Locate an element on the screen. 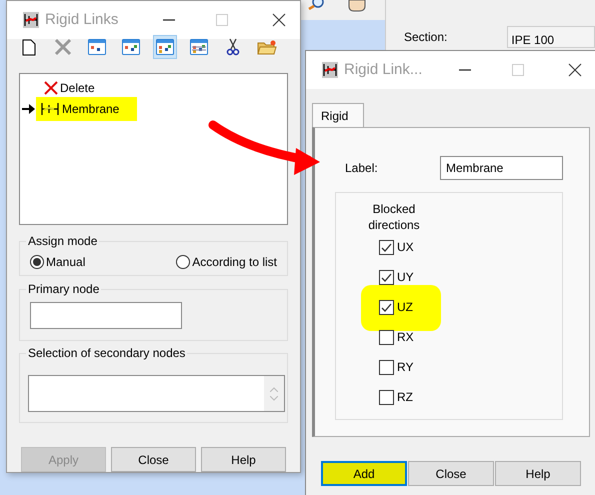  radio-option: According to list is located at coordinates (226, 261).